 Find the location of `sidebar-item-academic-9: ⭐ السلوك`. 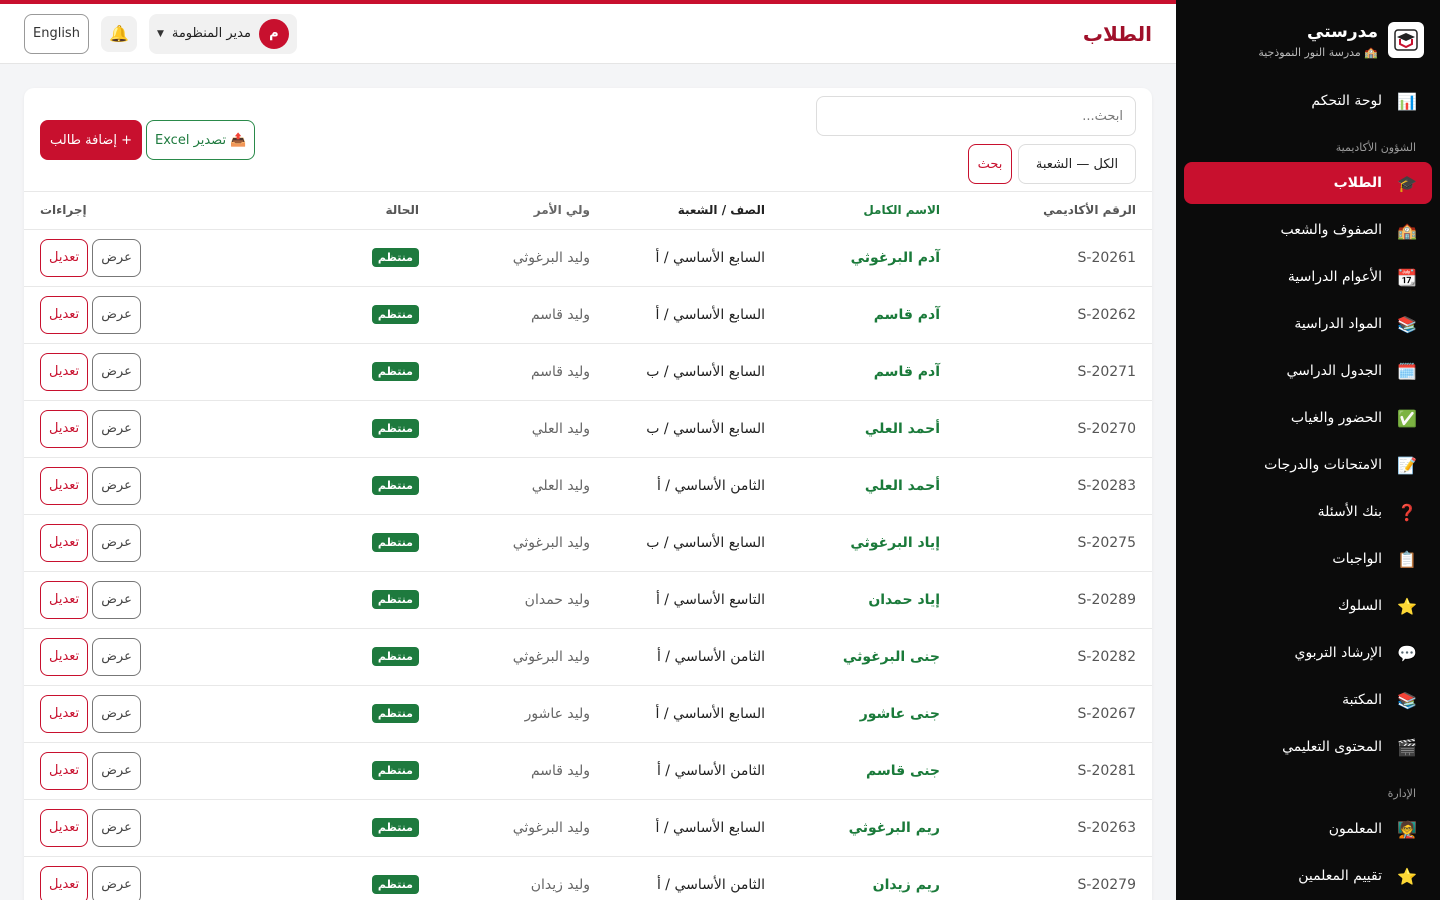

sidebar-item-academic-9: ⭐ السلوك is located at coordinates (1308, 606).